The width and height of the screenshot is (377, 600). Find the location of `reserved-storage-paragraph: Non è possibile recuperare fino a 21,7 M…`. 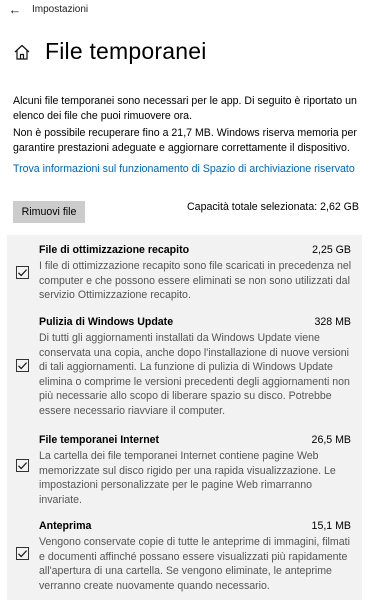

reserved-storage-paragraph: Non è possibile recuperare fino a 21,7 M… is located at coordinates (185, 140).